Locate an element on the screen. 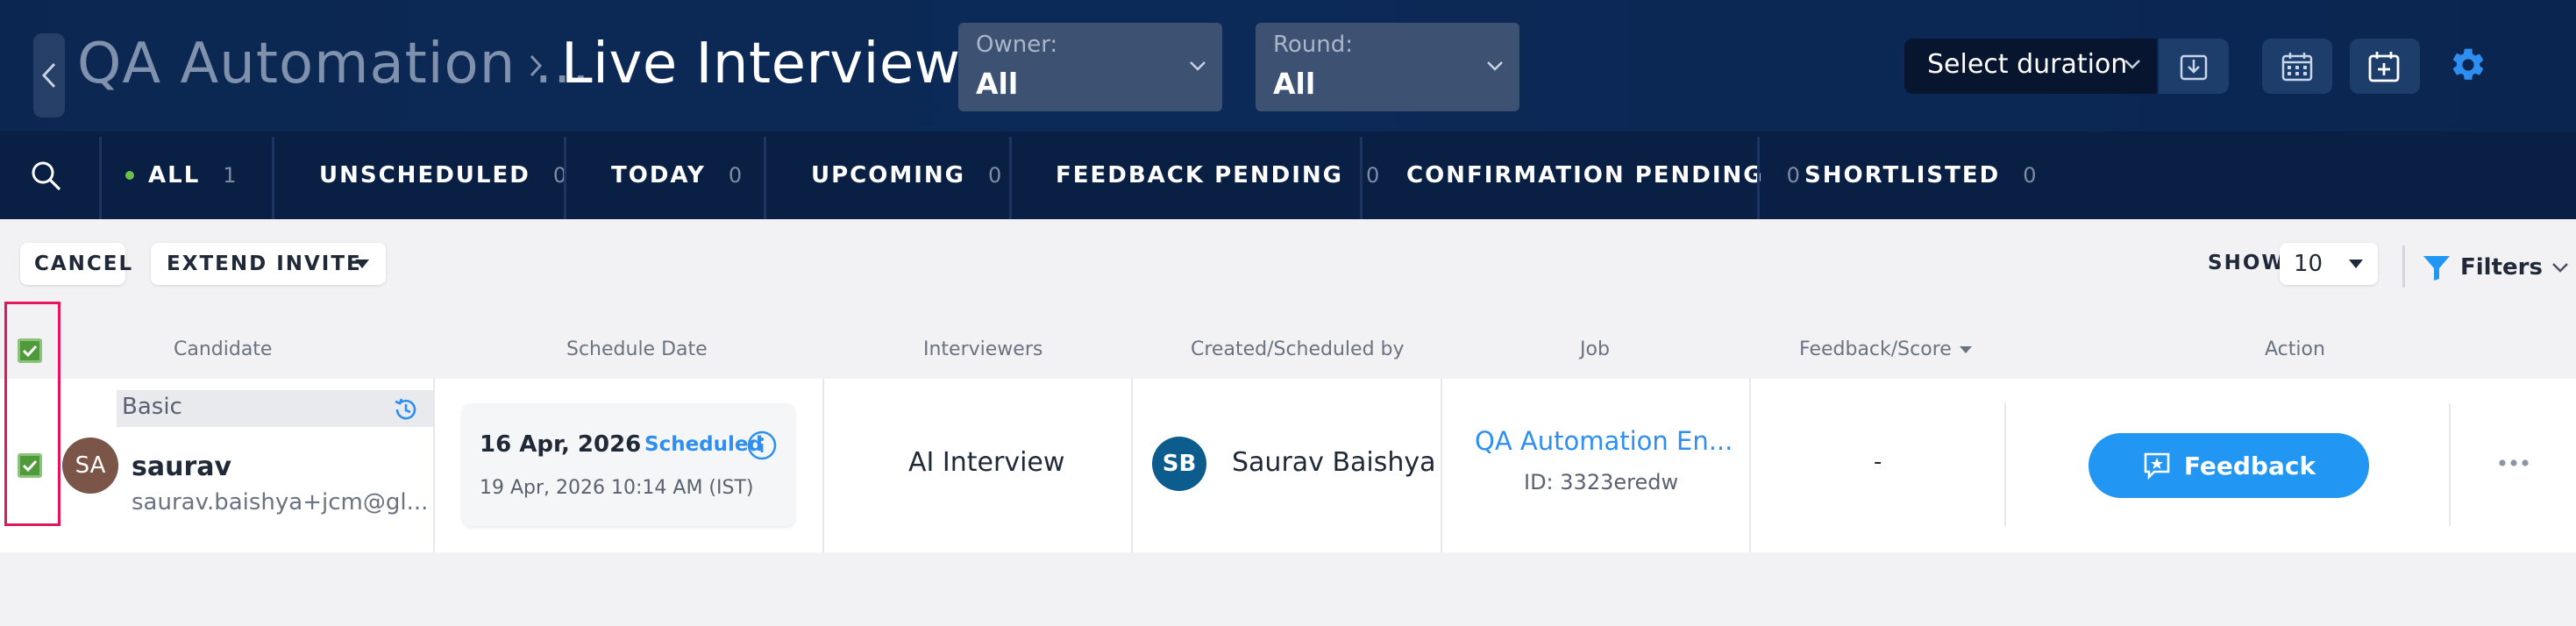 This screenshot has width=2576, height=626. back-button is located at coordinates (49, 75).